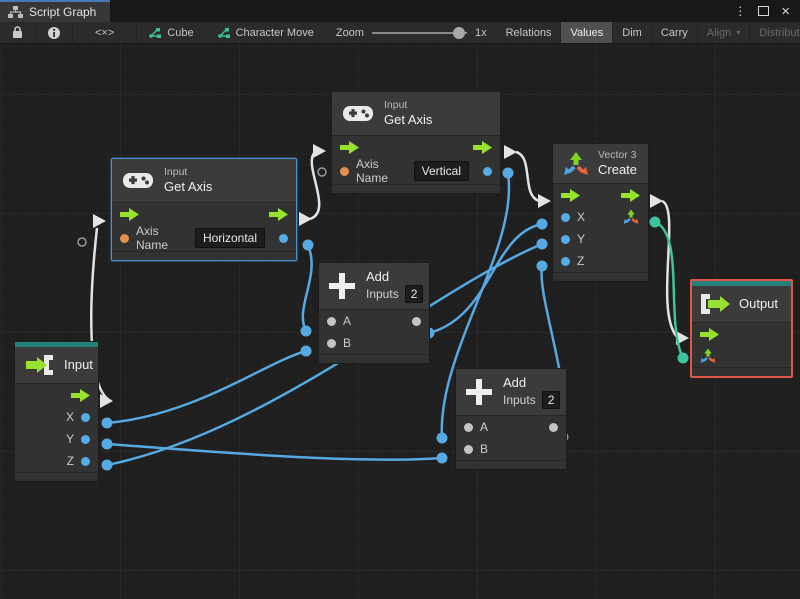 The image size is (800, 599). I want to click on carry-button: Carry, so click(675, 32).